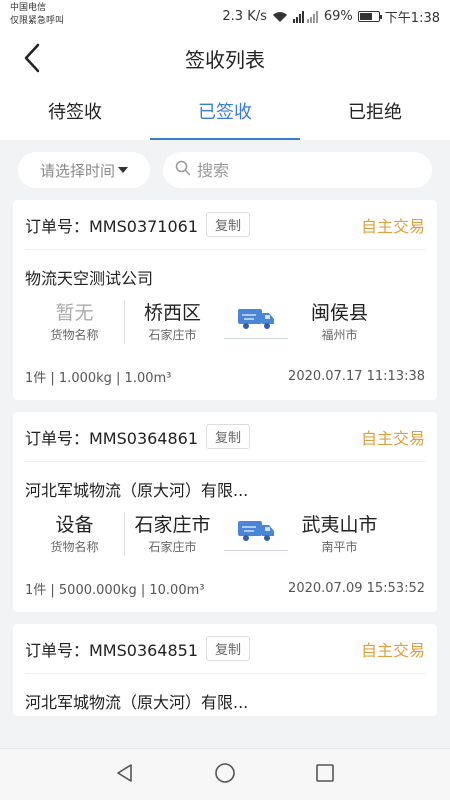 The image size is (450, 800). I want to click on system-nav-bar, so click(225, 774).